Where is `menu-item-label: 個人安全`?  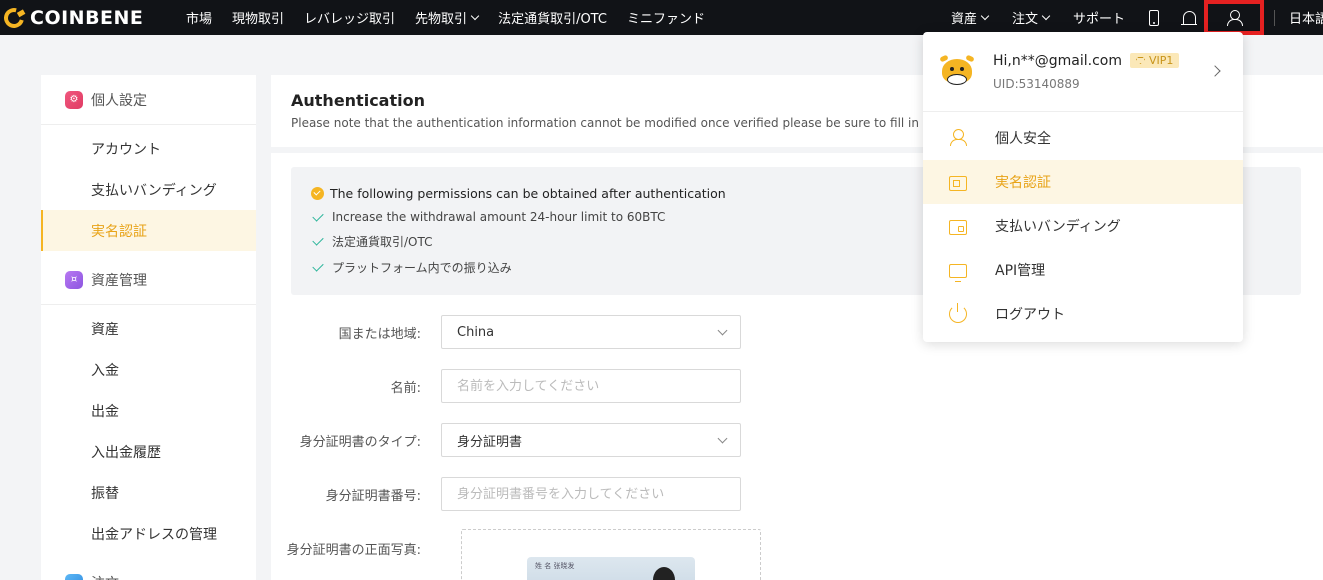 menu-item-label: 個人安全 is located at coordinates (1023, 139).